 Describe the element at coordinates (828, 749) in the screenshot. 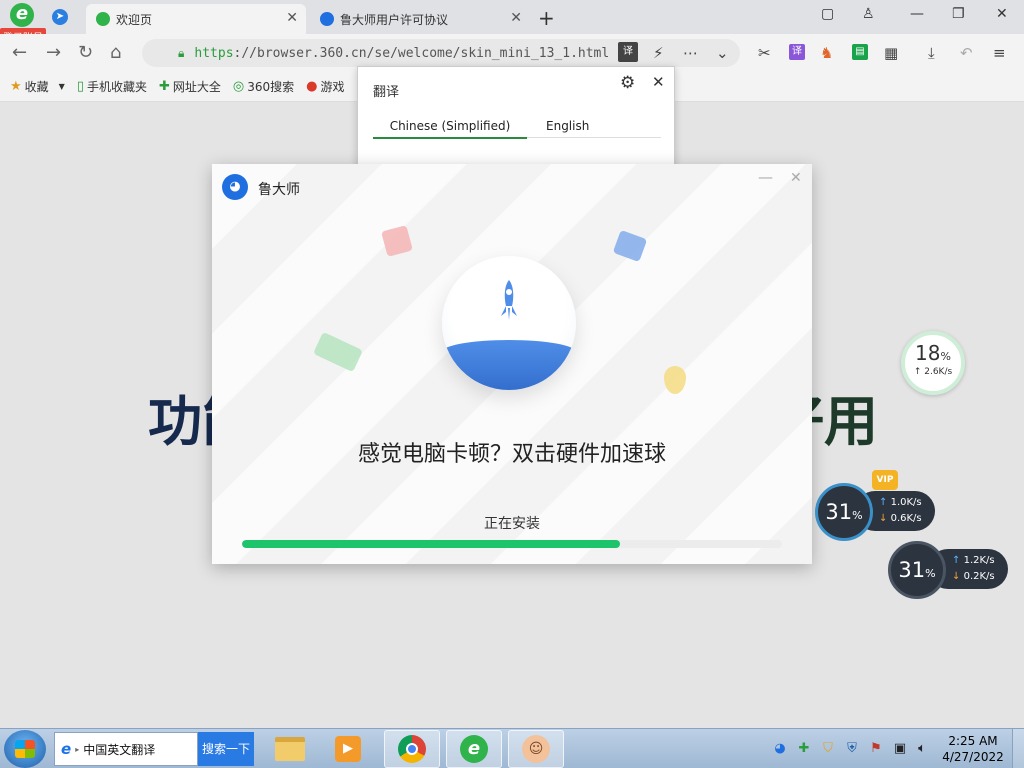

I see `tray-shield-icon: ⛉` at that location.